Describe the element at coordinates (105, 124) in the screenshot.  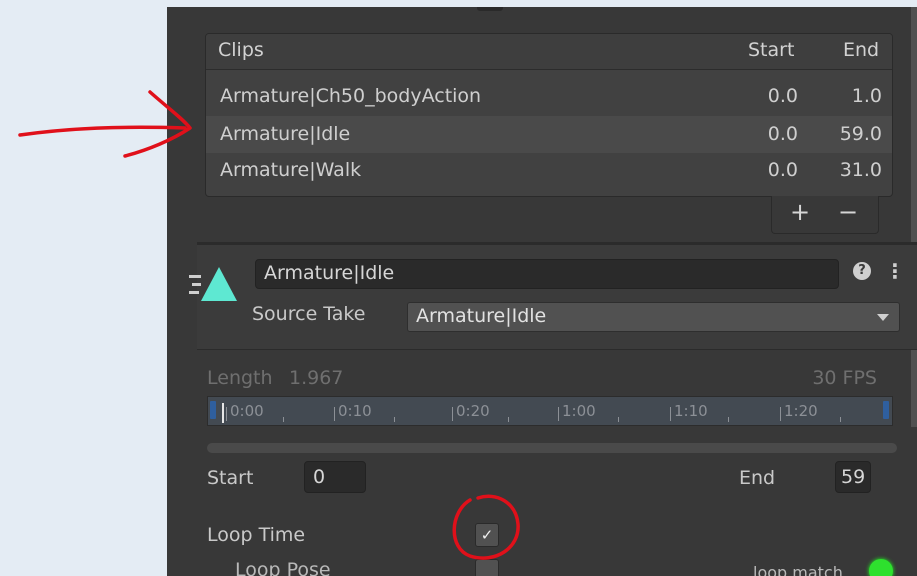
I see `red-arrow-annotation` at that location.